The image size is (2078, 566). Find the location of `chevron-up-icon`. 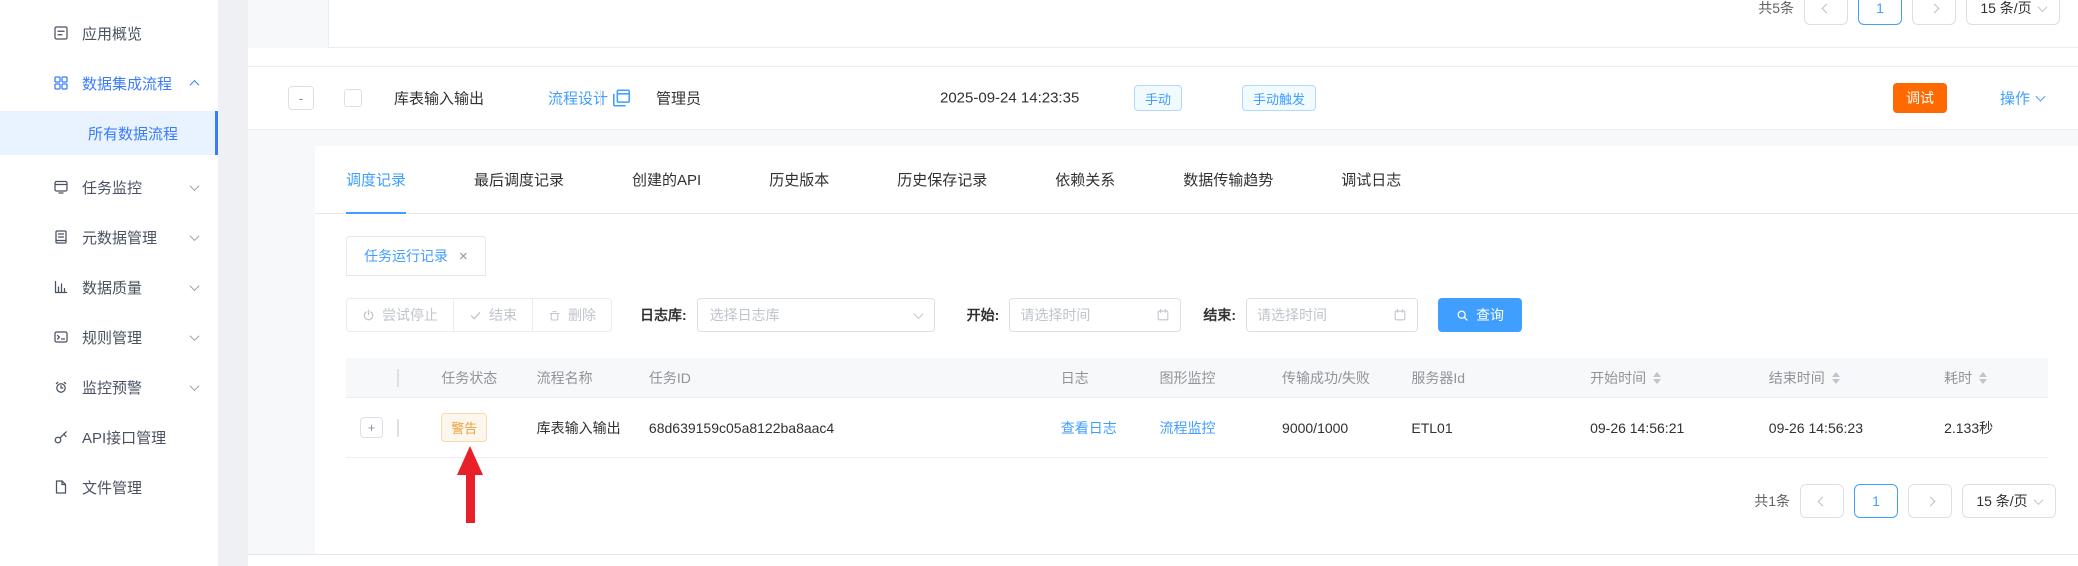

chevron-up-icon is located at coordinates (194, 84).